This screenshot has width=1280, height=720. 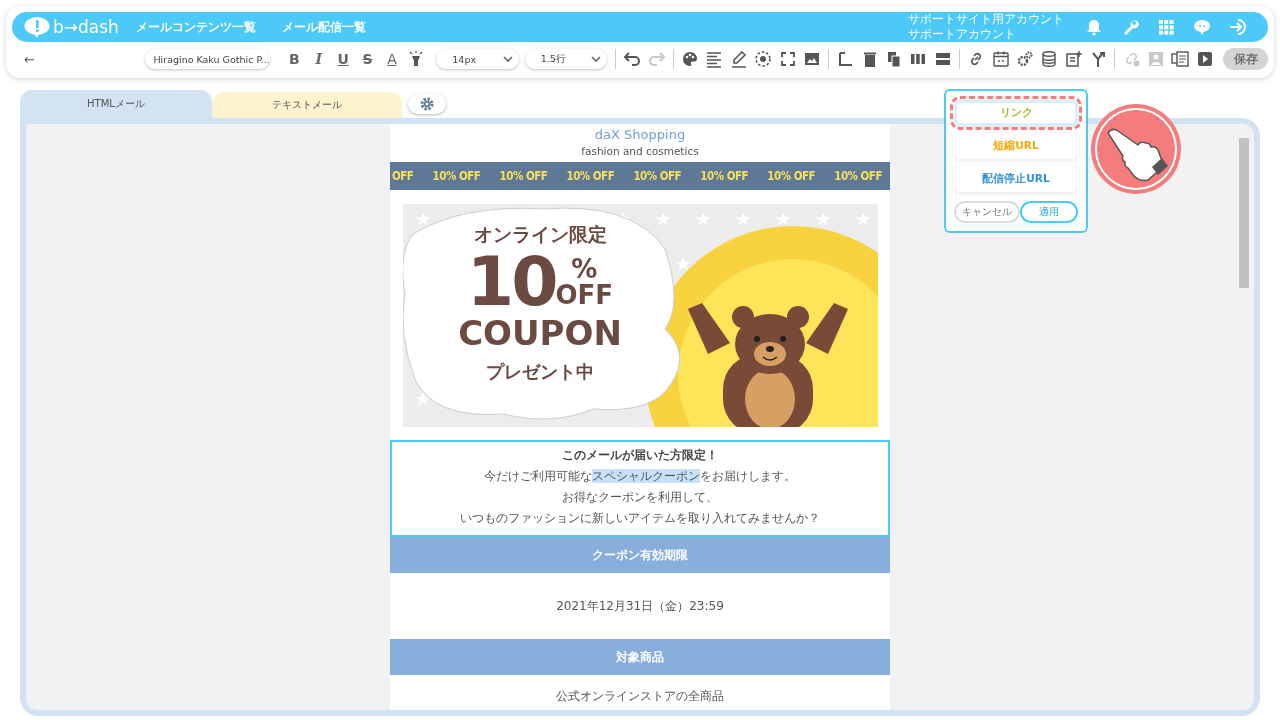 What do you see at coordinates (511, 282) in the screenshot?
I see `banner-number: 10` at bounding box center [511, 282].